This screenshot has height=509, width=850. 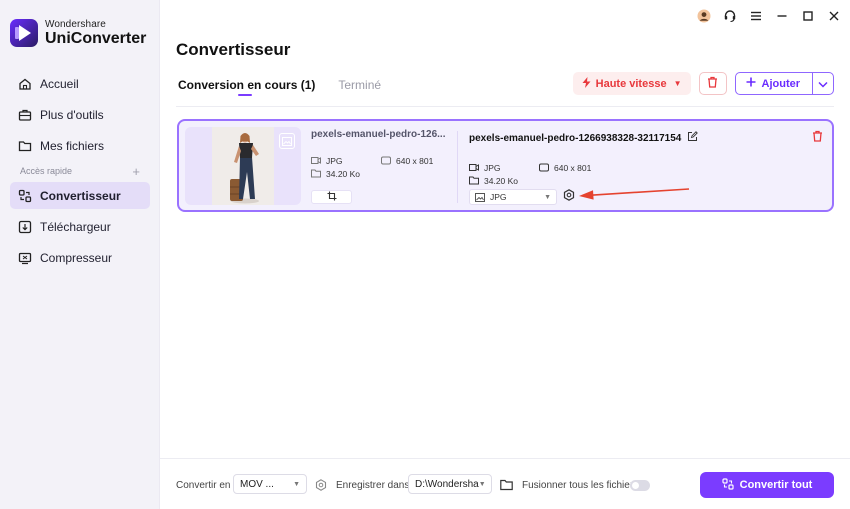 I want to click on brand-product: UniConverter, so click(x=96, y=38).